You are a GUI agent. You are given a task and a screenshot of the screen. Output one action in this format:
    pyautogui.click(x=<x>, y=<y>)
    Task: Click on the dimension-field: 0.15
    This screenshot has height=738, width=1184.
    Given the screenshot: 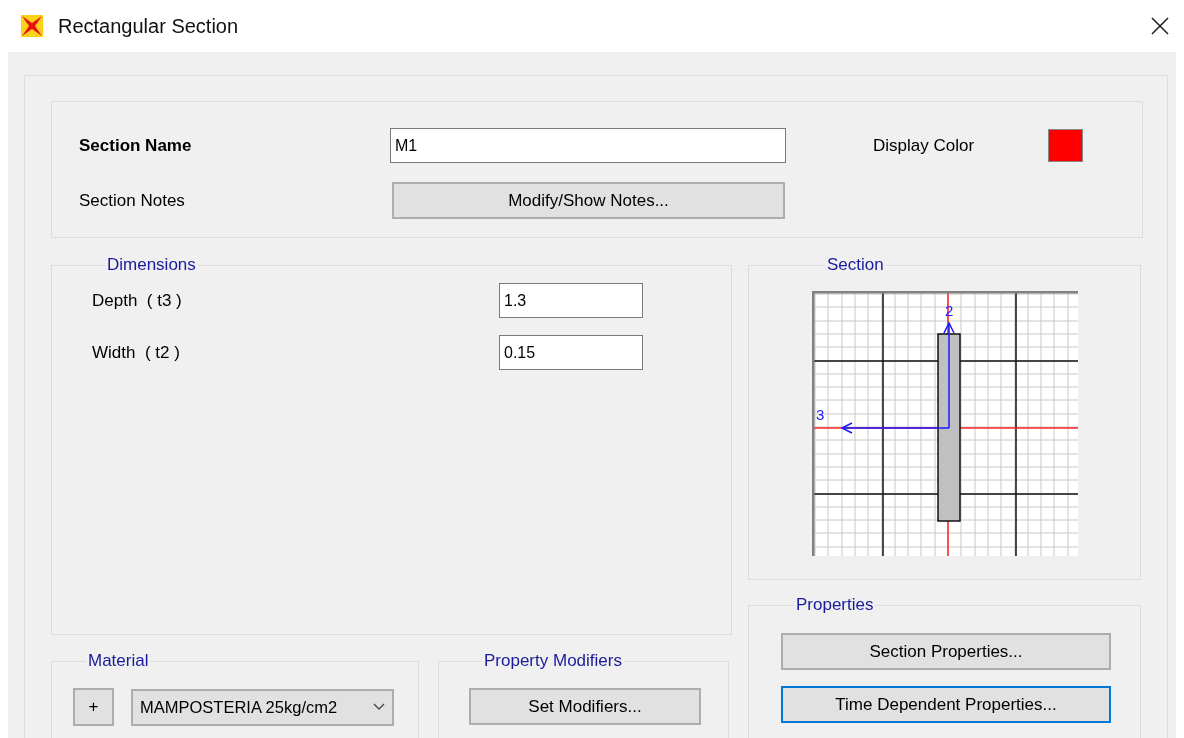 What is the action you would take?
    pyautogui.click(x=571, y=352)
    